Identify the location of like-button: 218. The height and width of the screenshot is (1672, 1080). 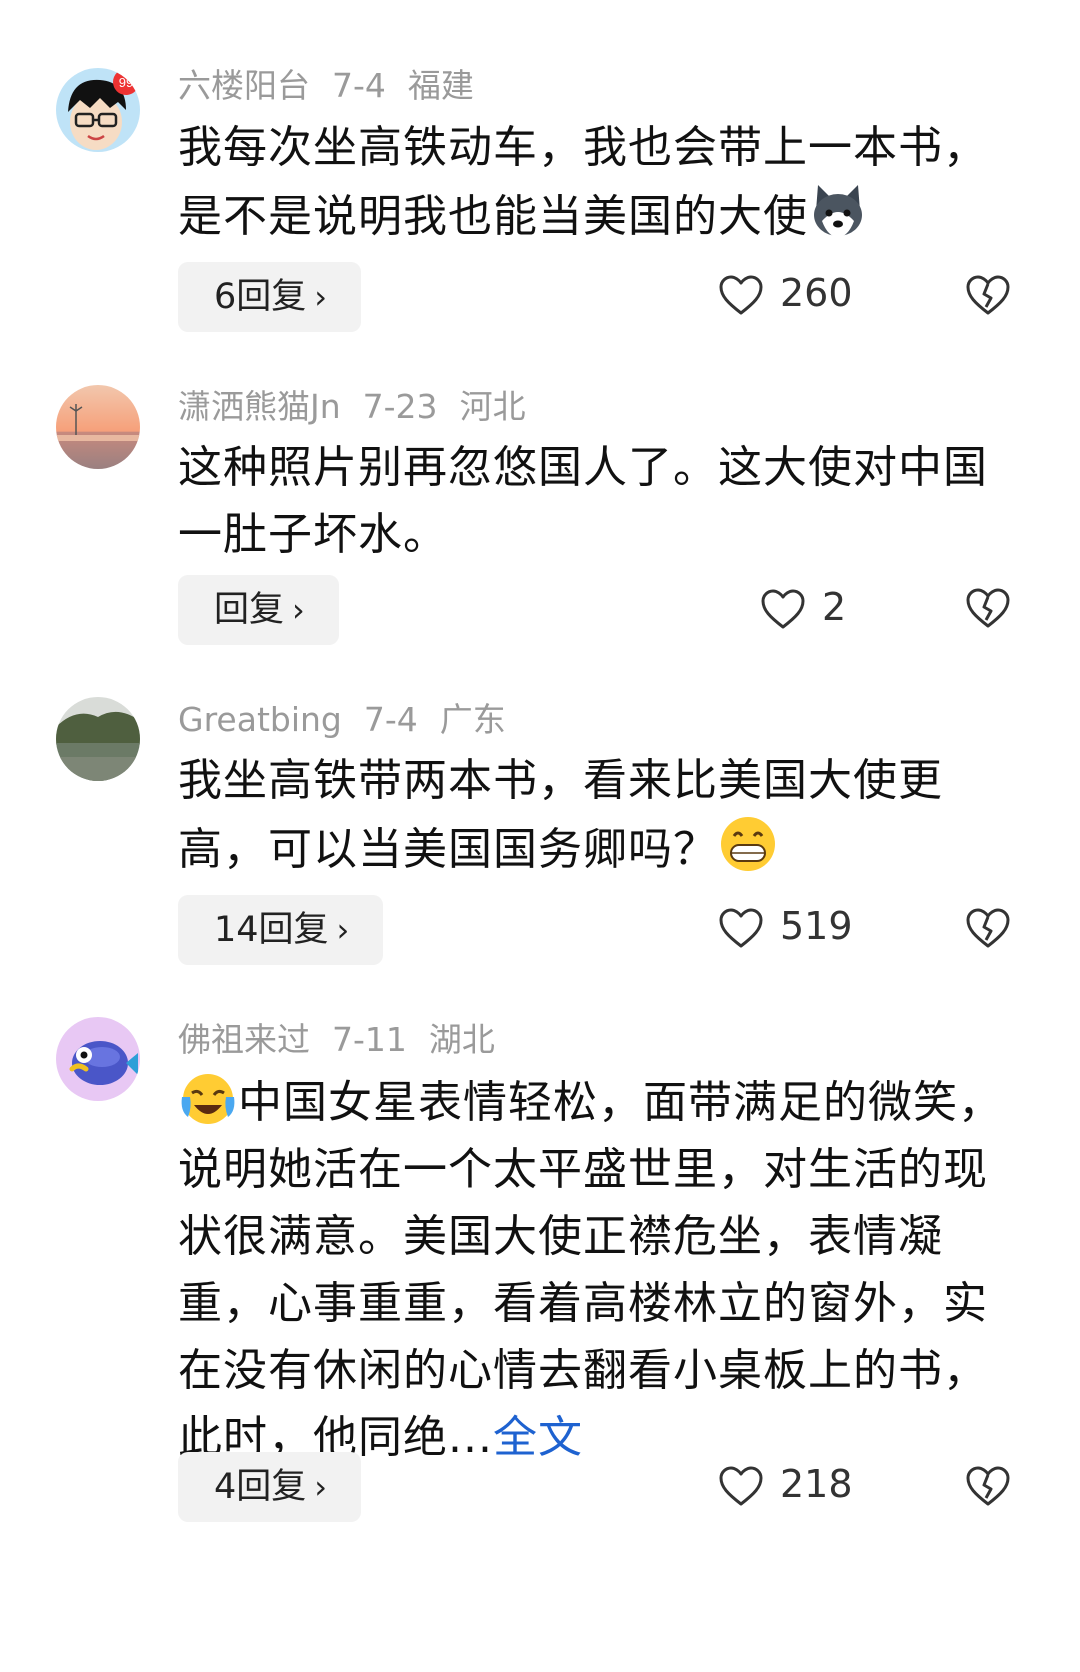
(785, 1484).